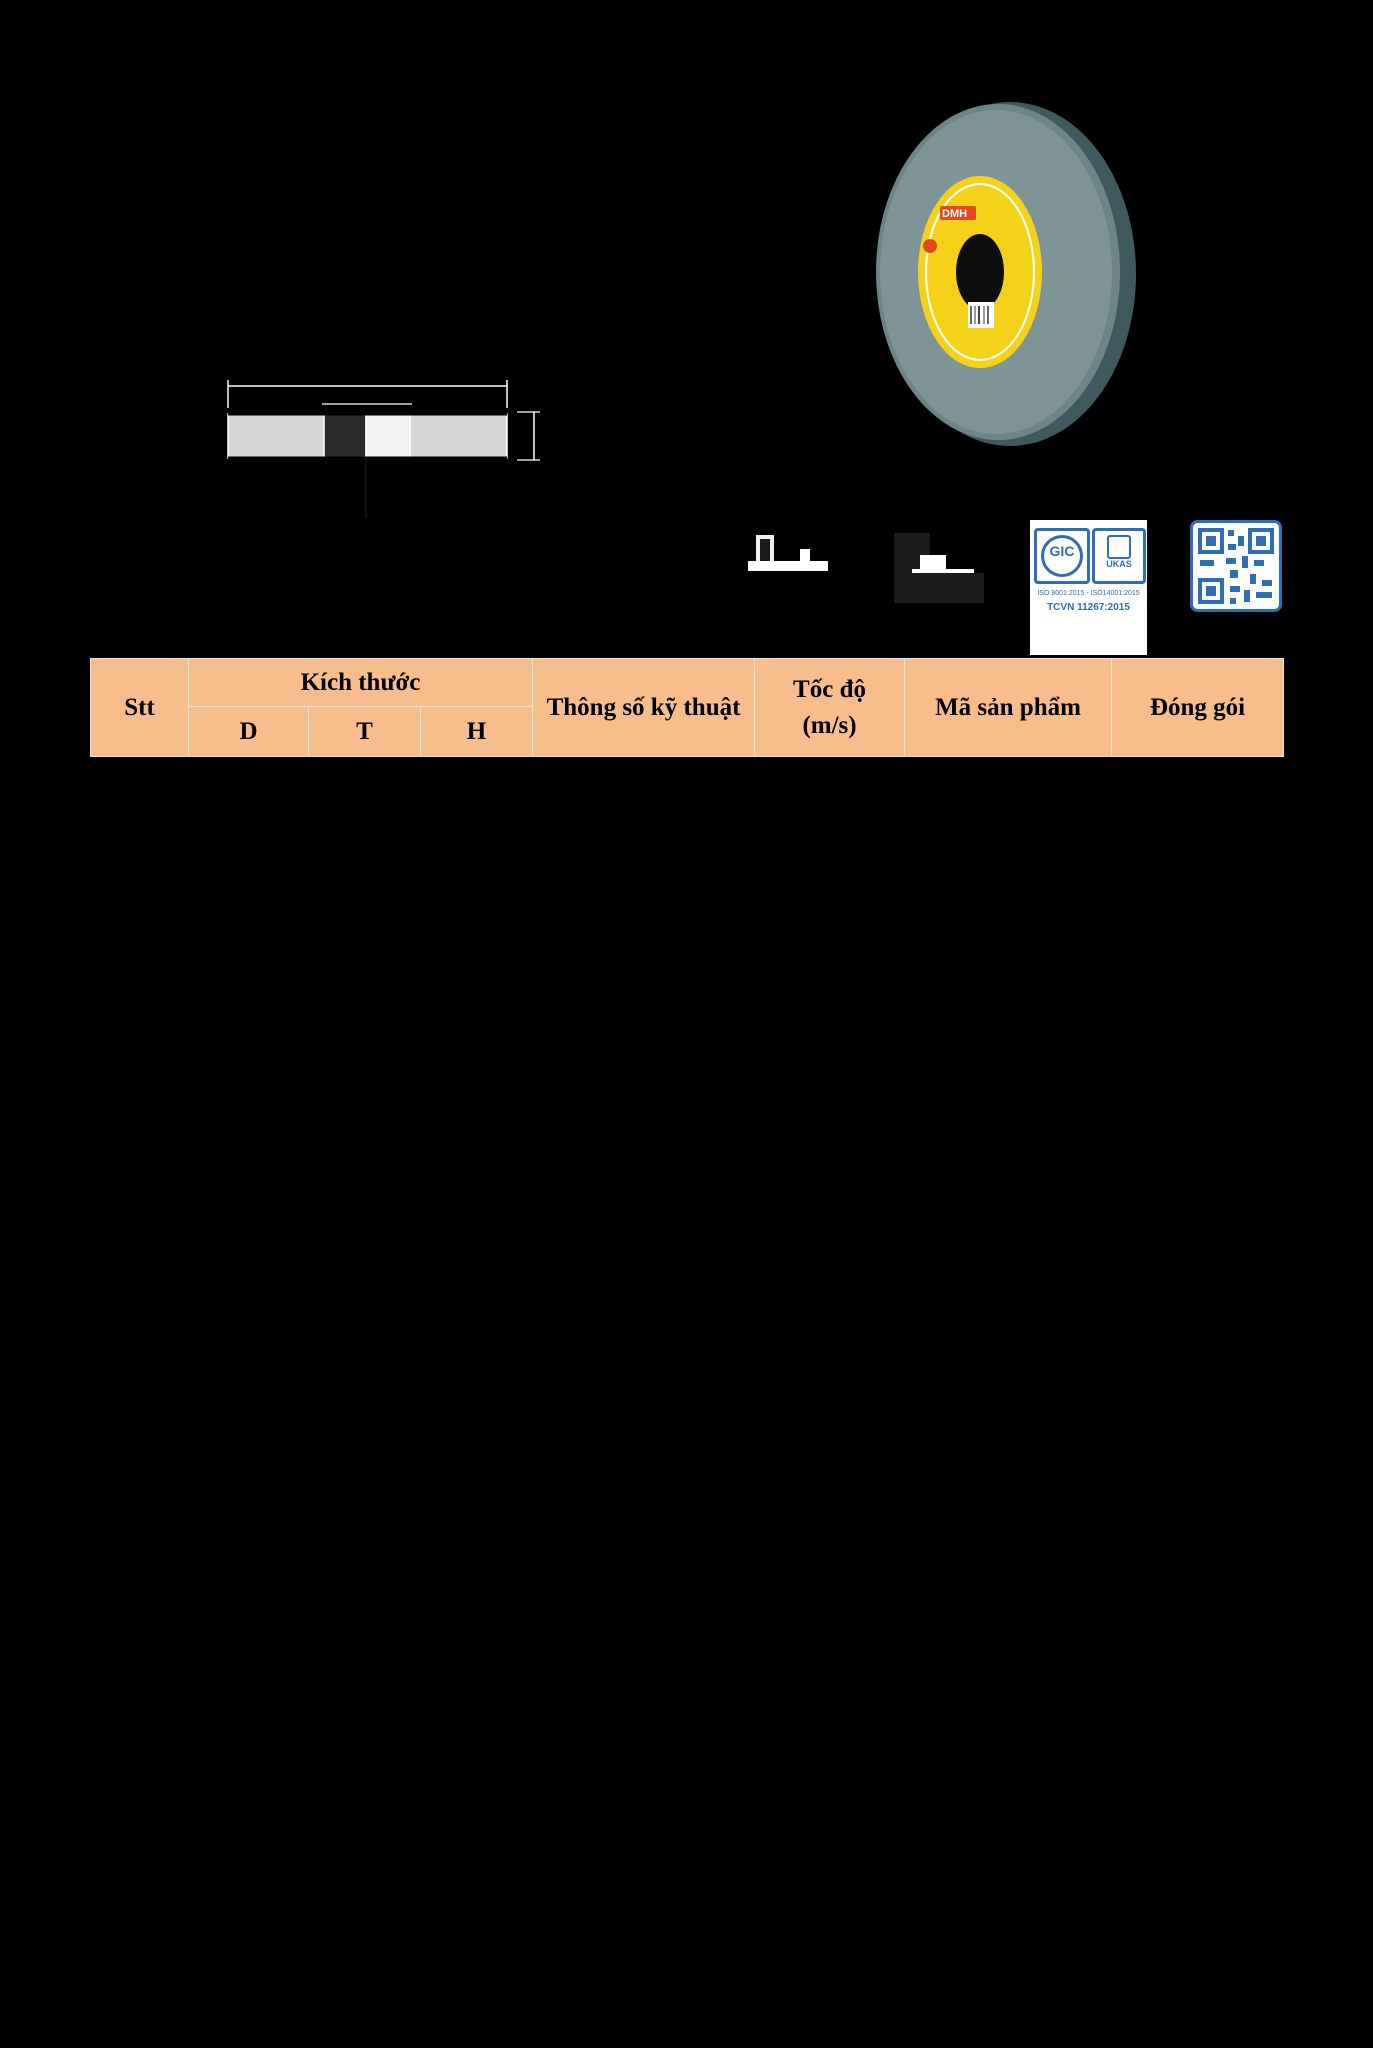 This screenshot has height=2048, width=1373. Describe the element at coordinates (248, 731) in the screenshot. I see `header-d: D` at that location.